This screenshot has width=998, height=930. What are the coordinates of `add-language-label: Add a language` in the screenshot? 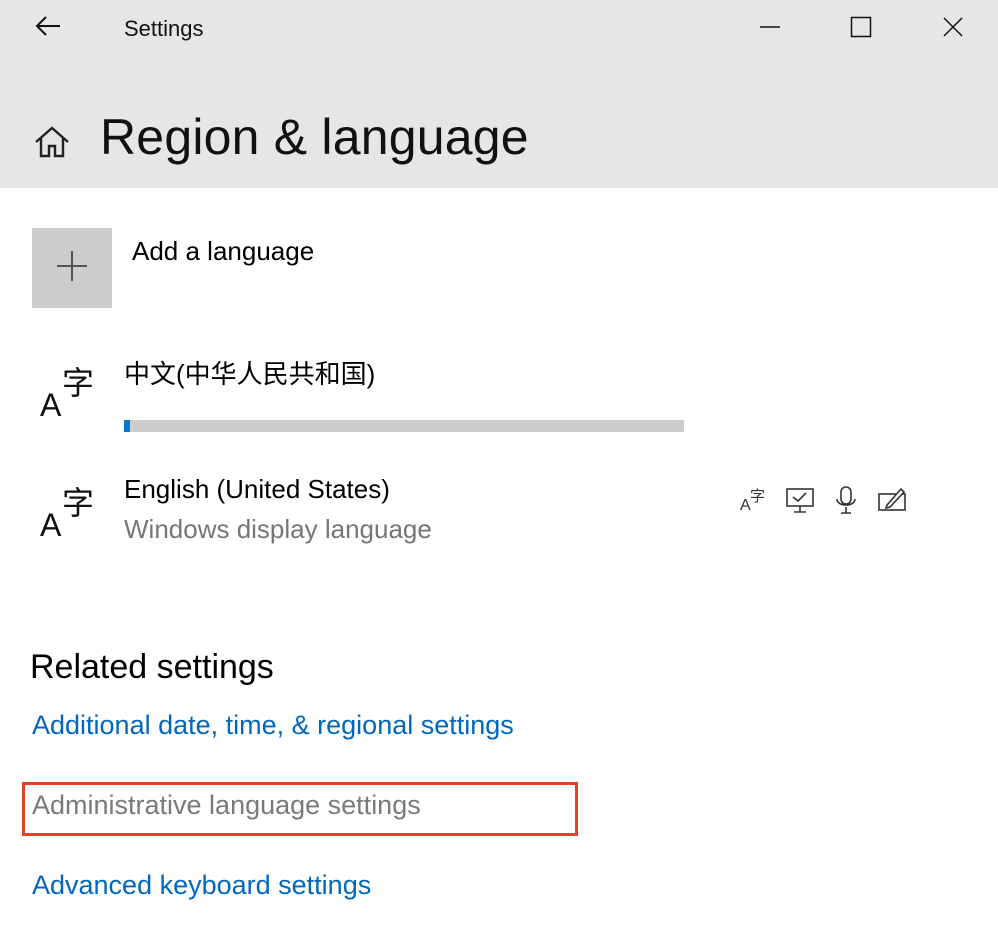 It's located at (223, 251).